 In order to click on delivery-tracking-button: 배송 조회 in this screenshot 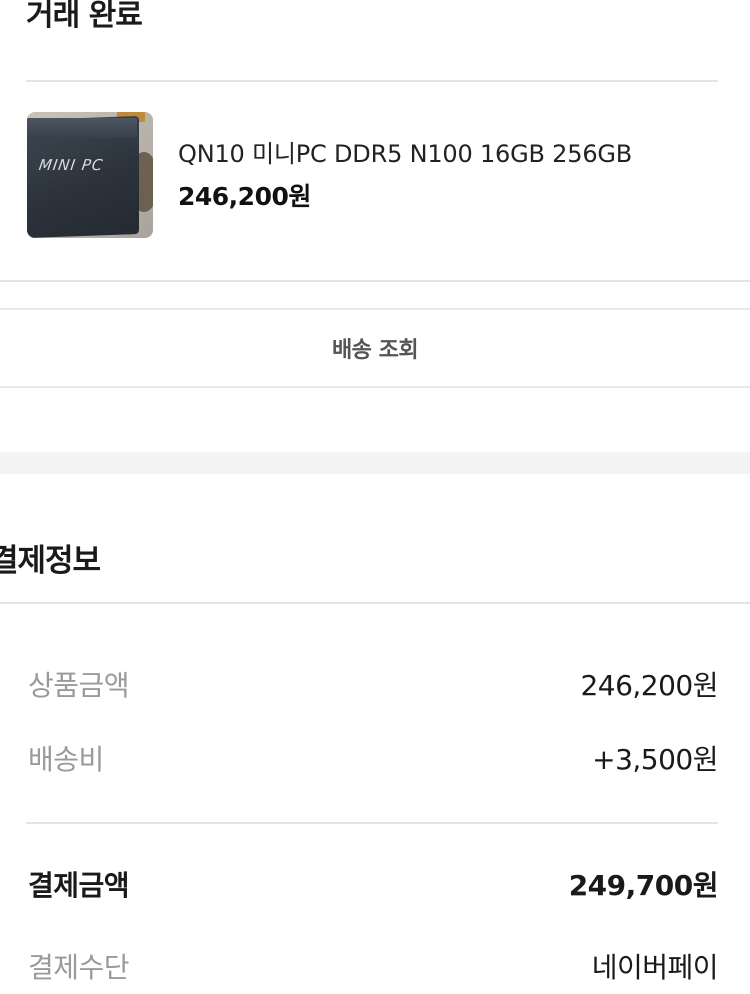, I will do `click(375, 348)`.